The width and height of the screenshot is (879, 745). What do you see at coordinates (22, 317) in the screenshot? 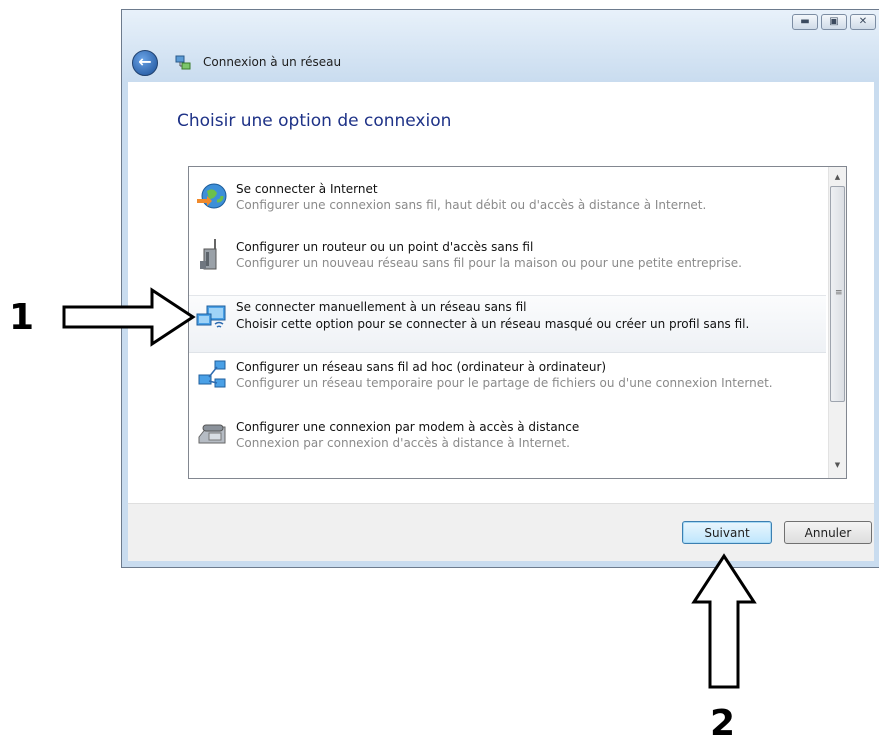
I see `annotation-label-1: 1` at bounding box center [22, 317].